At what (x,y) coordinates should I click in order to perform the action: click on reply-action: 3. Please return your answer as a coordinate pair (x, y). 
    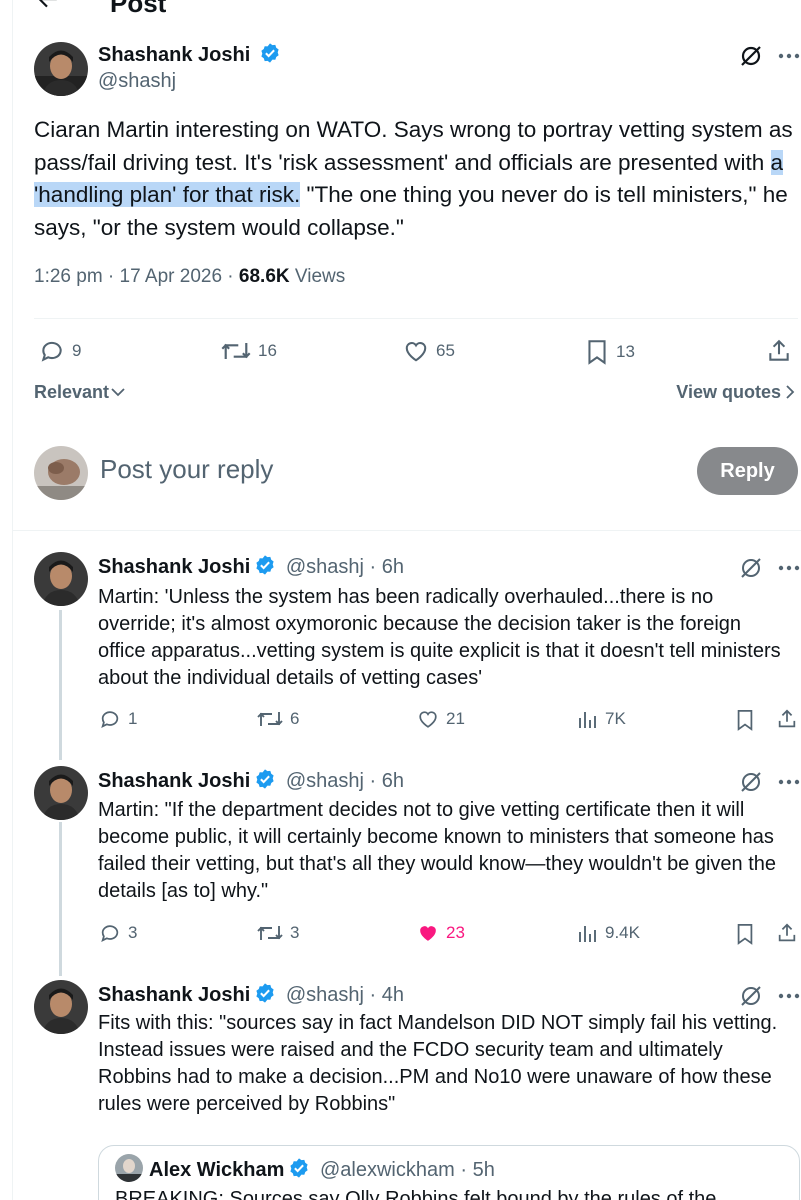
    Looking at the image, I should click on (117, 933).